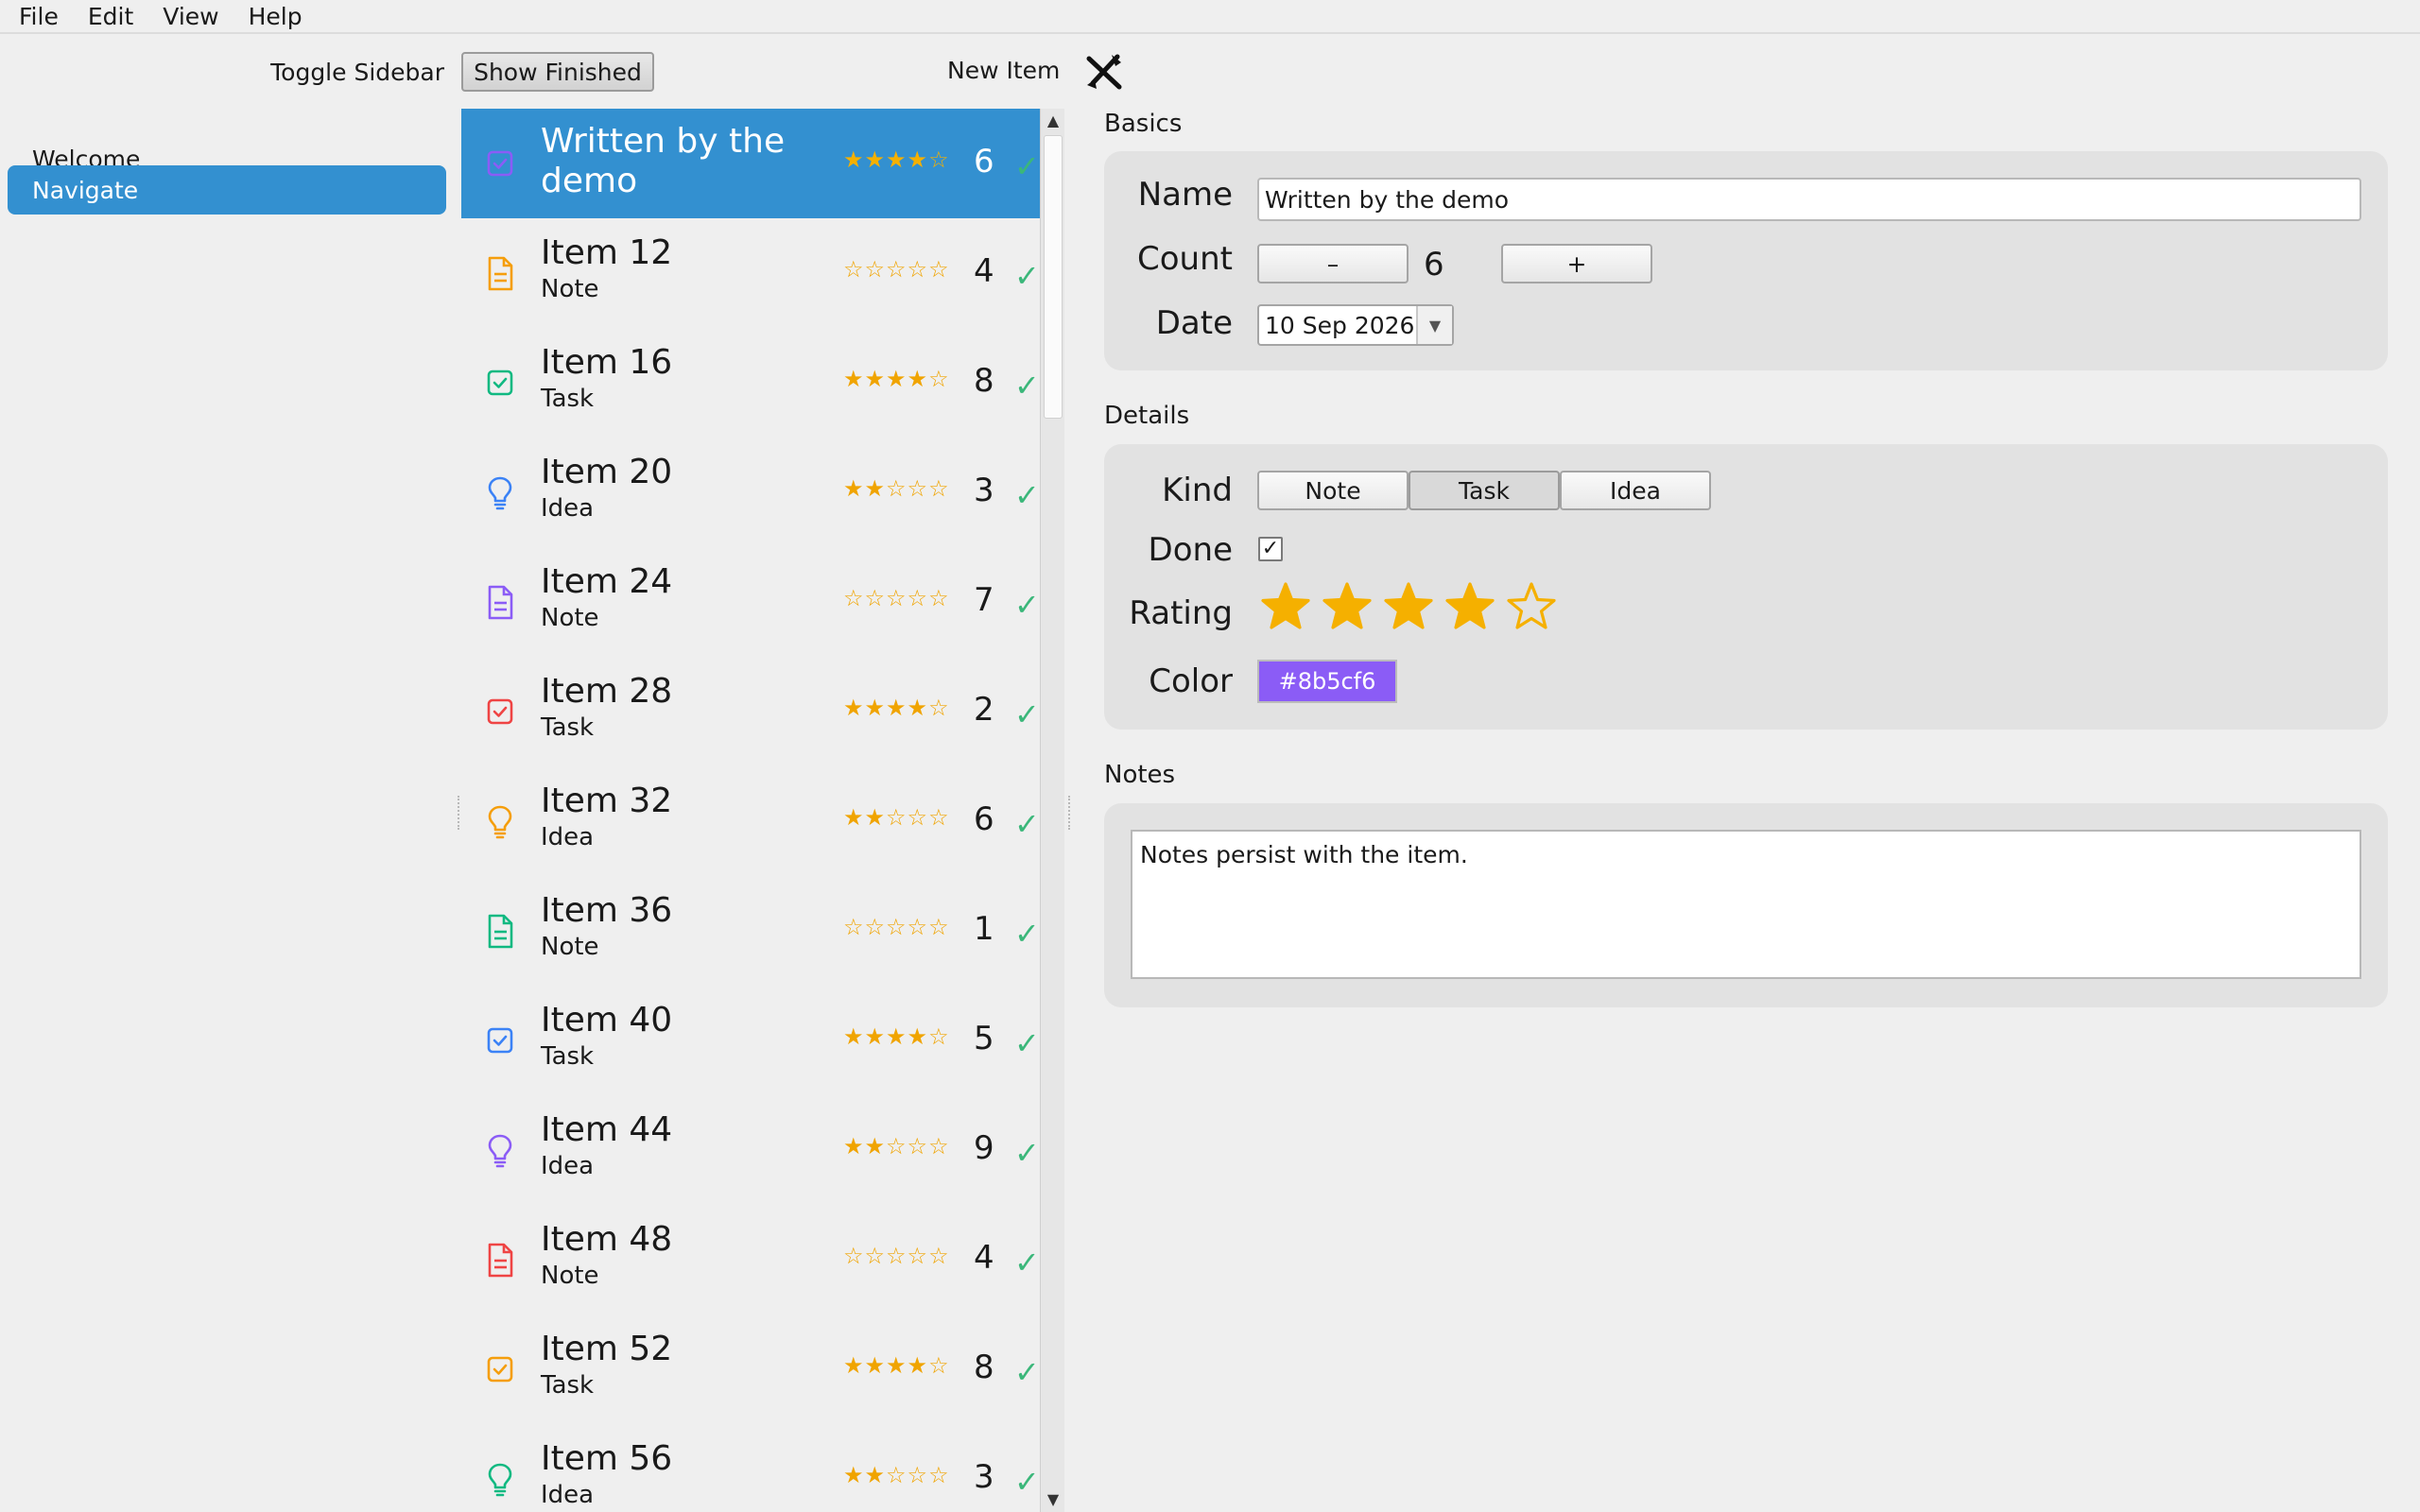 The height and width of the screenshot is (1512, 2420). What do you see at coordinates (357, 72) in the screenshot?
I see `toggle-sidebar-button: Toggle Sidebar` at bounding box center [357, 72].